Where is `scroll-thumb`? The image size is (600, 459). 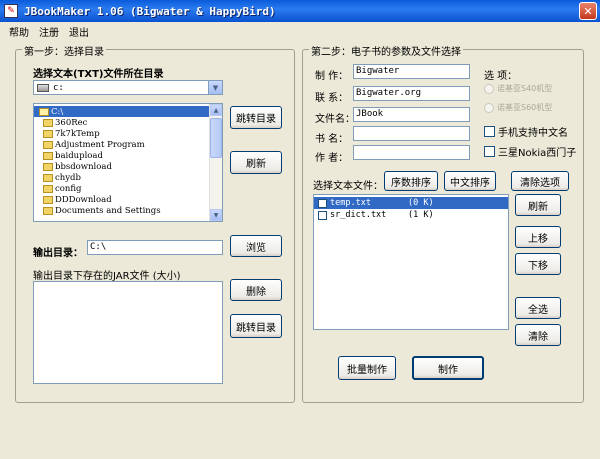
scroll-thumb is located at coordinates (216, 138).